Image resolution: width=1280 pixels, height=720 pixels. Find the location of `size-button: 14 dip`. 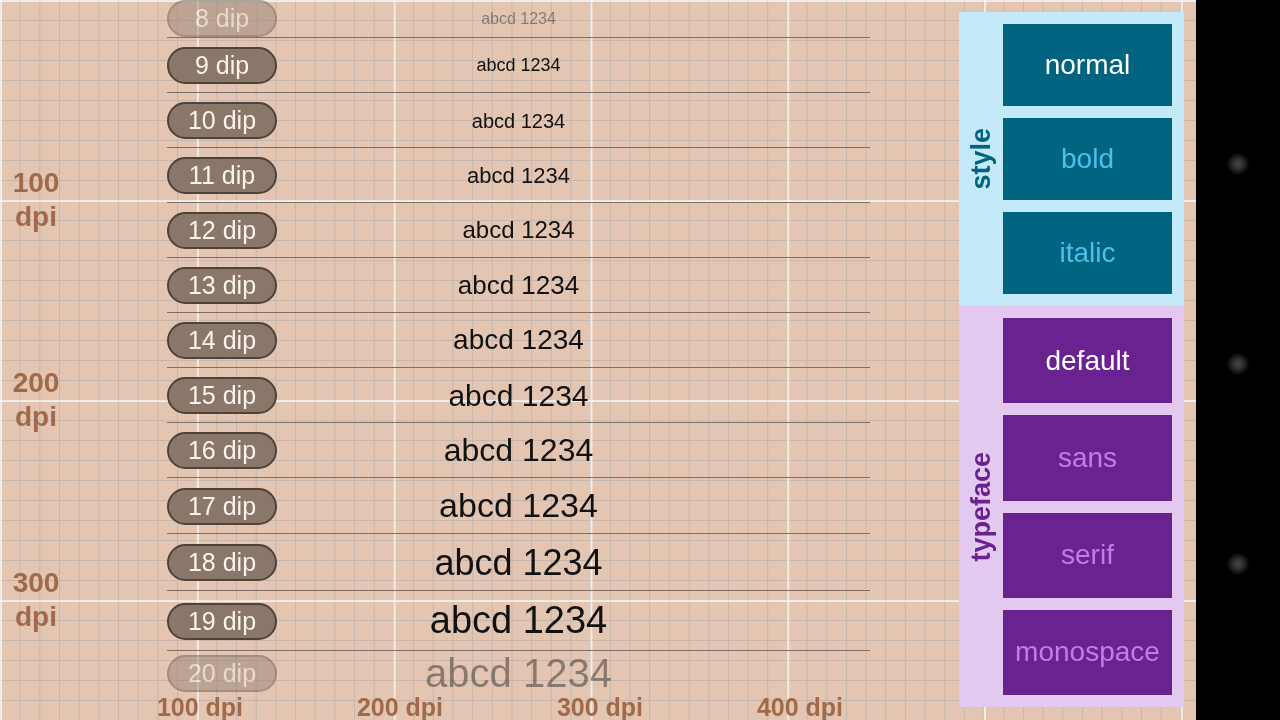

size-button: 14 dip is located at coordinates (222, 341).